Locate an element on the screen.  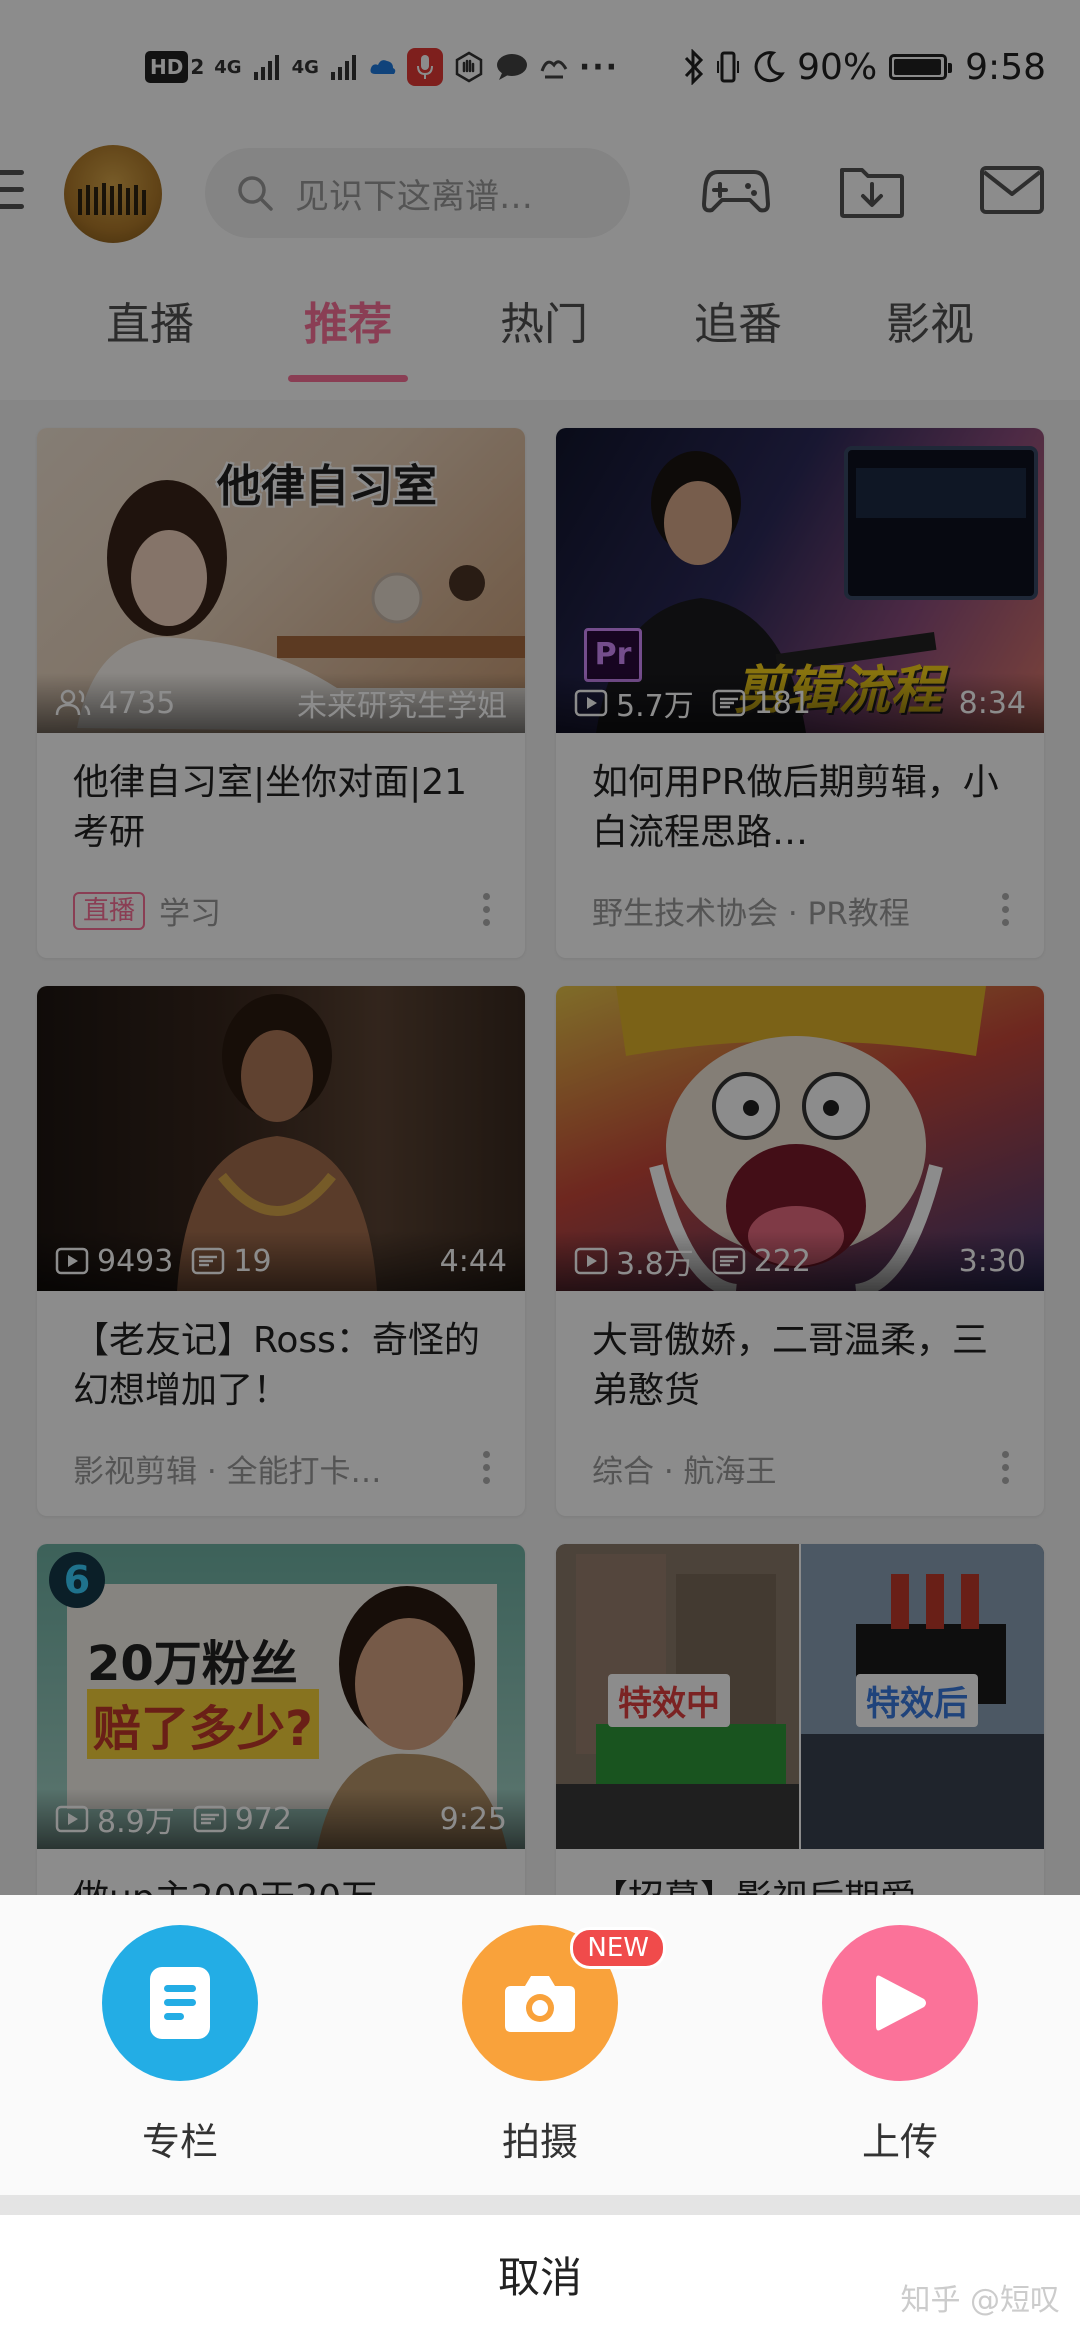
article-label: 专栏 is located at coordinates (179, 2142).